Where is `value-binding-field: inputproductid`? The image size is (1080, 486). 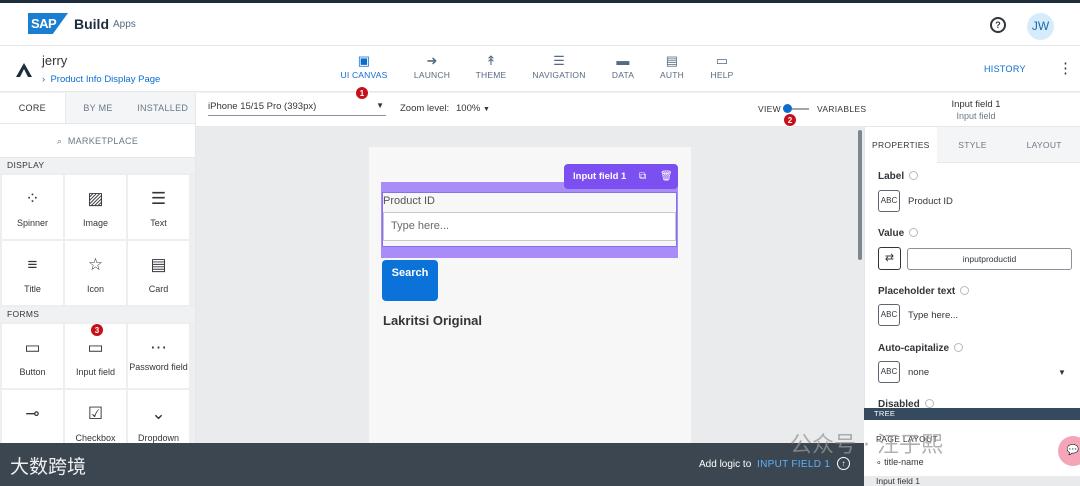 value-binding-field: inputproductid is located at coordinates (989, 259).